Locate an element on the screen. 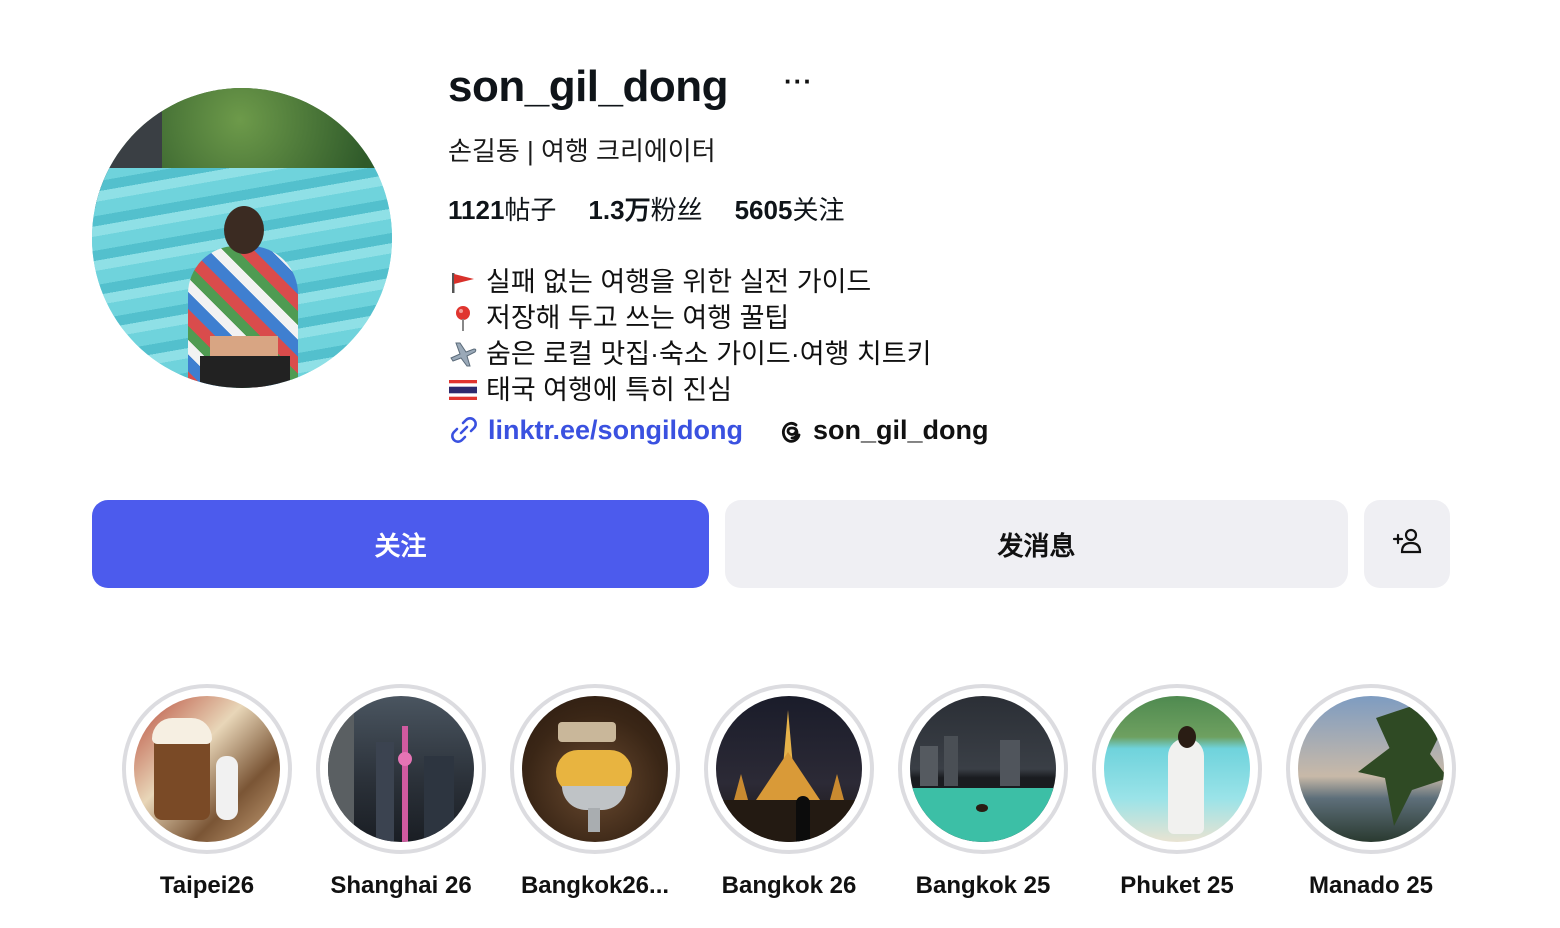 This screenshot has width=1560, height=928. highlight-label: Taipei26 is located at coordinates (207, 885).